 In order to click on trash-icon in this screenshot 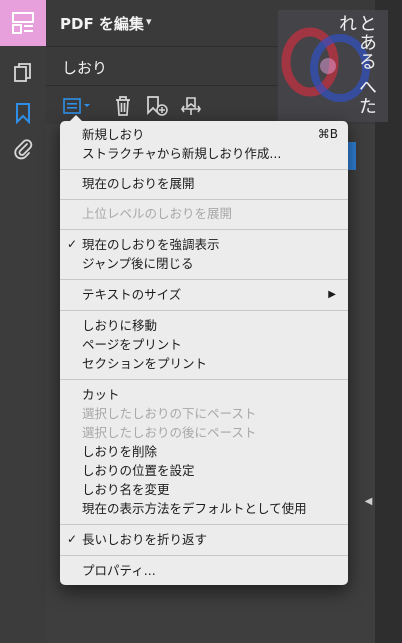, I will do `click(123, 106)`.